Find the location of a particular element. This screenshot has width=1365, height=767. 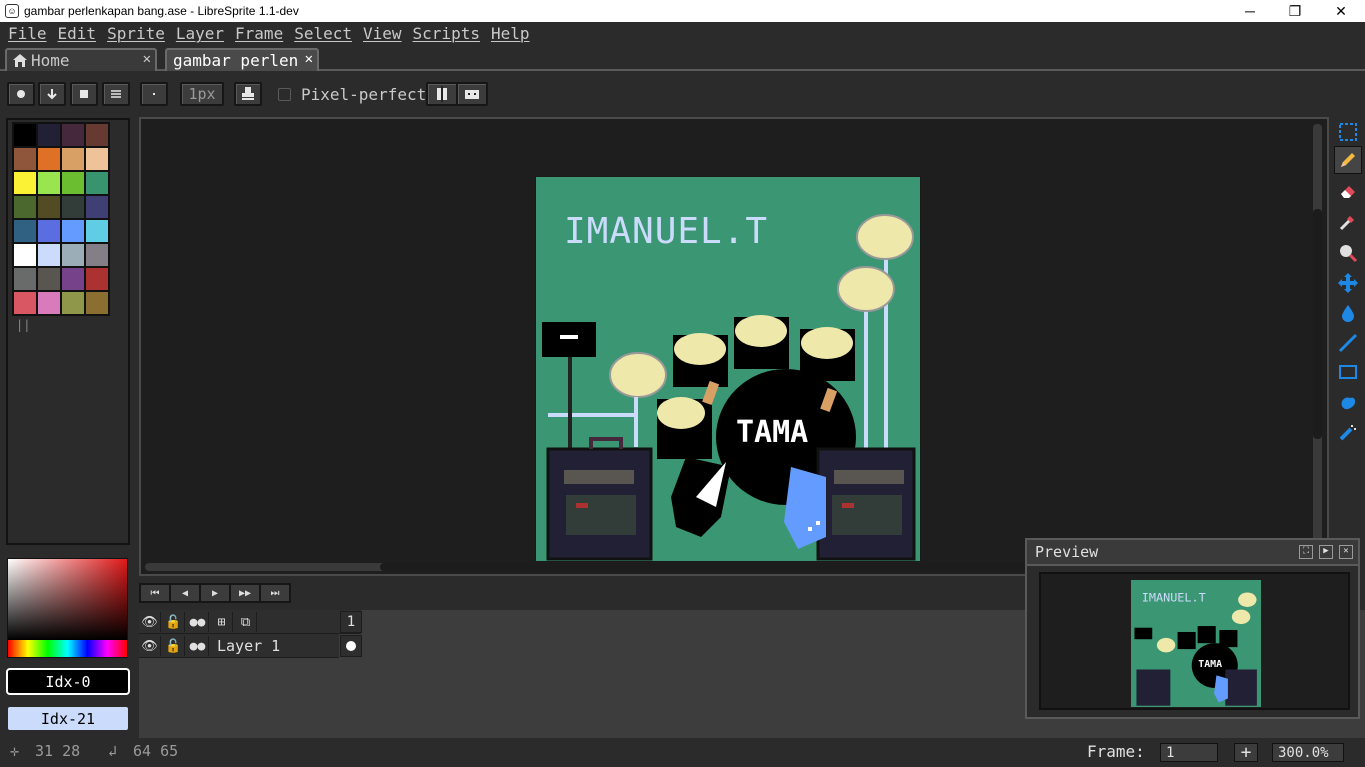

preview-play-icon: ▶ is located at coordinates (1326, 552).